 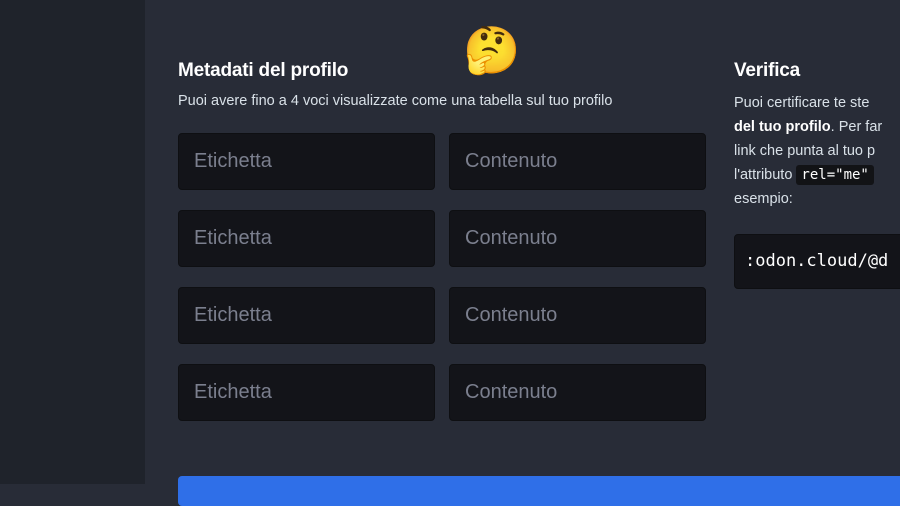 I want to click on verification-hint-text: l'attributo, so click(x=763, y=175).